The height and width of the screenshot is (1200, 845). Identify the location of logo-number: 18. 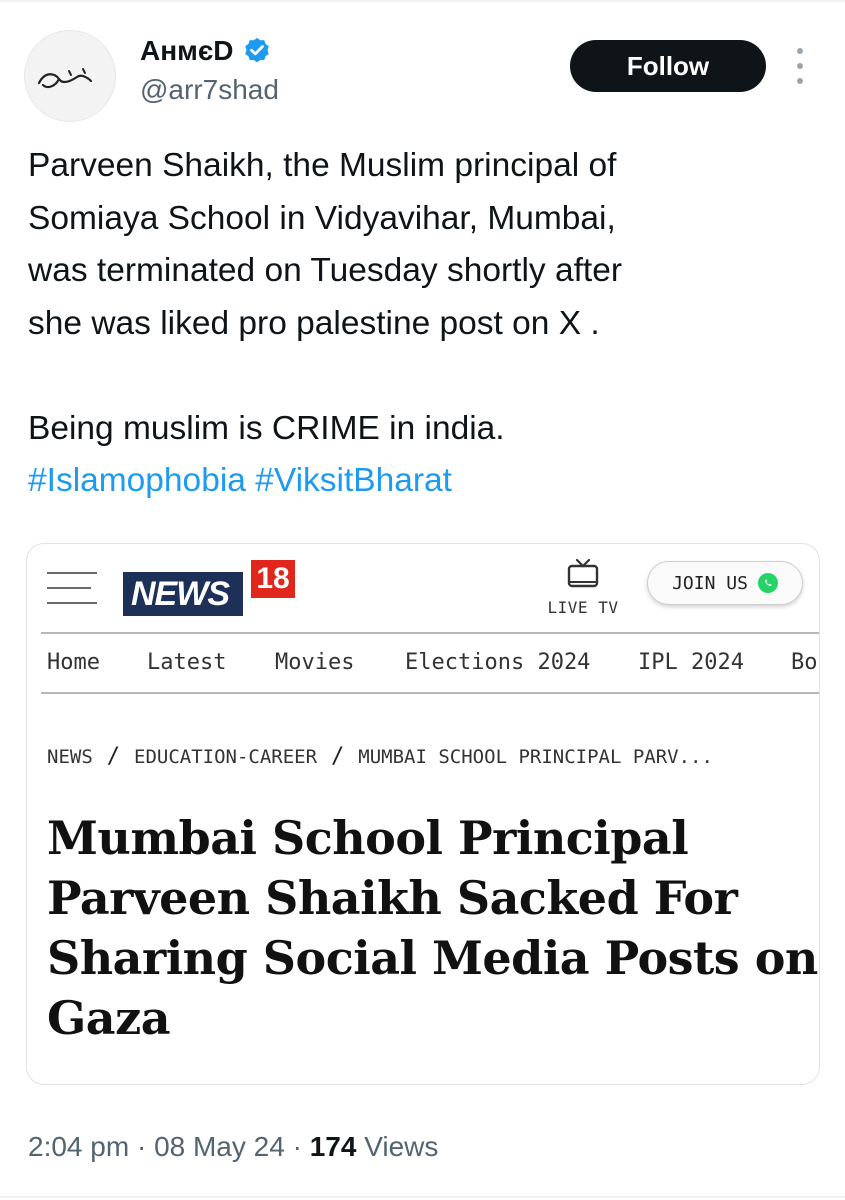
(273, 579).